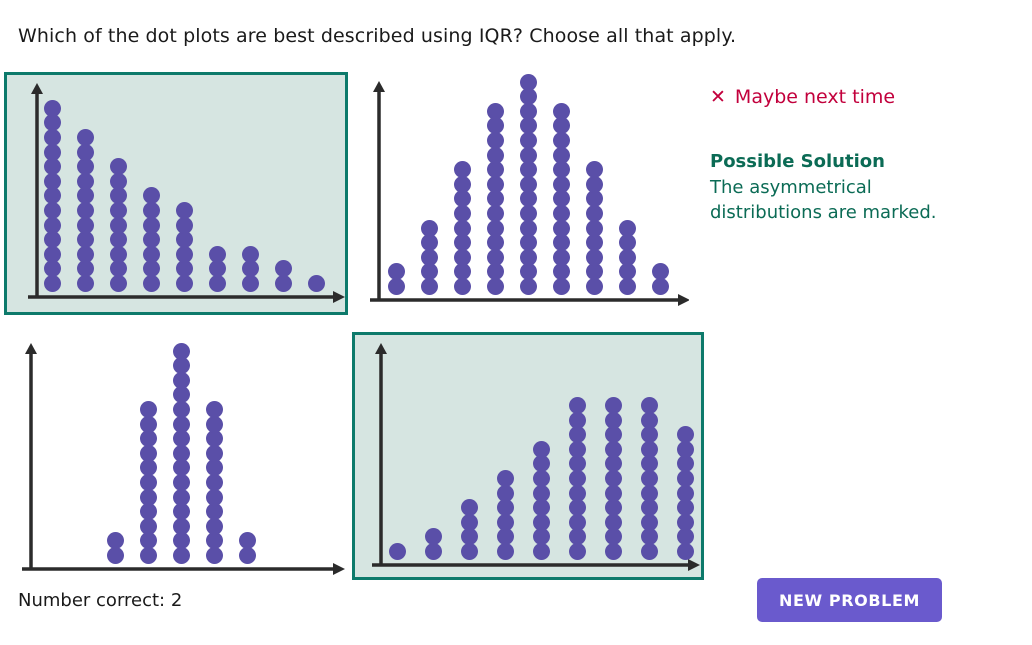 The height and width of the screenshot is (645, 1032). What do you see at coordinates (849, 600) in the screenshot?
I see `new-problem-button: NEW PROBLEM` at bounding box center [849, 600].